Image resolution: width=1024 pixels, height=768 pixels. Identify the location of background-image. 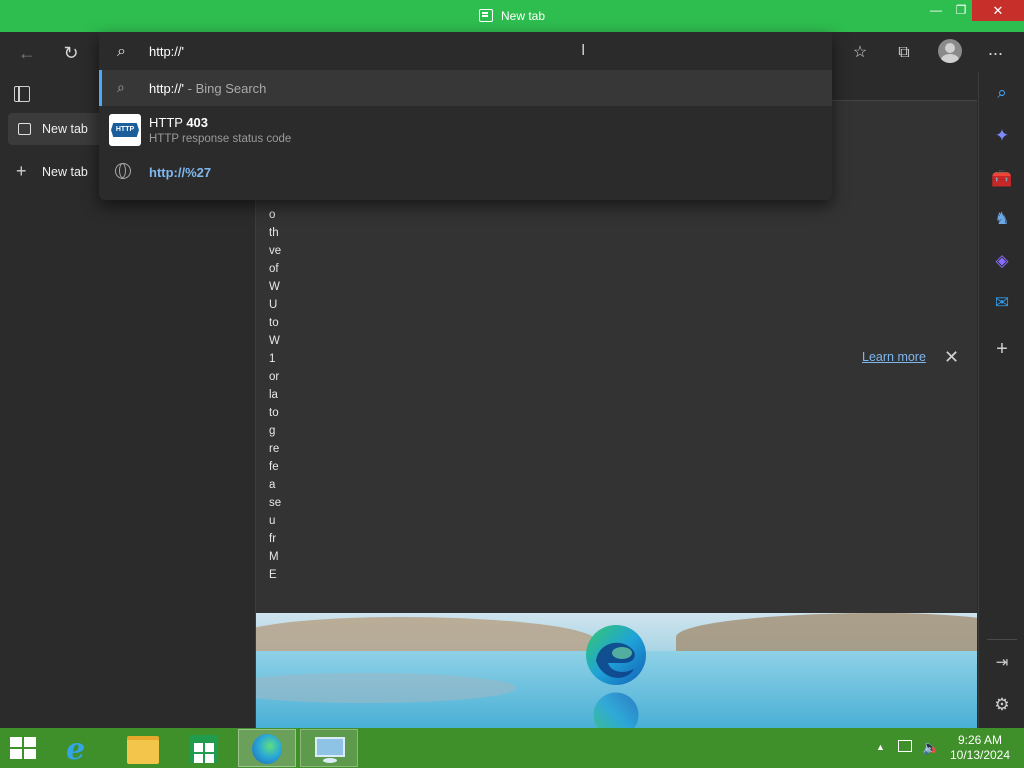
(616, 670).